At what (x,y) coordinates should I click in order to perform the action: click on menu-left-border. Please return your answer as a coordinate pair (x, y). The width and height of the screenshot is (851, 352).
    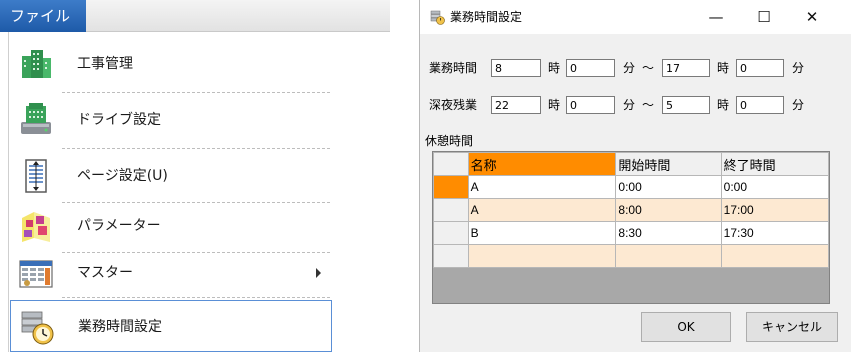
    Looking at the image, I should click on (8, 192).